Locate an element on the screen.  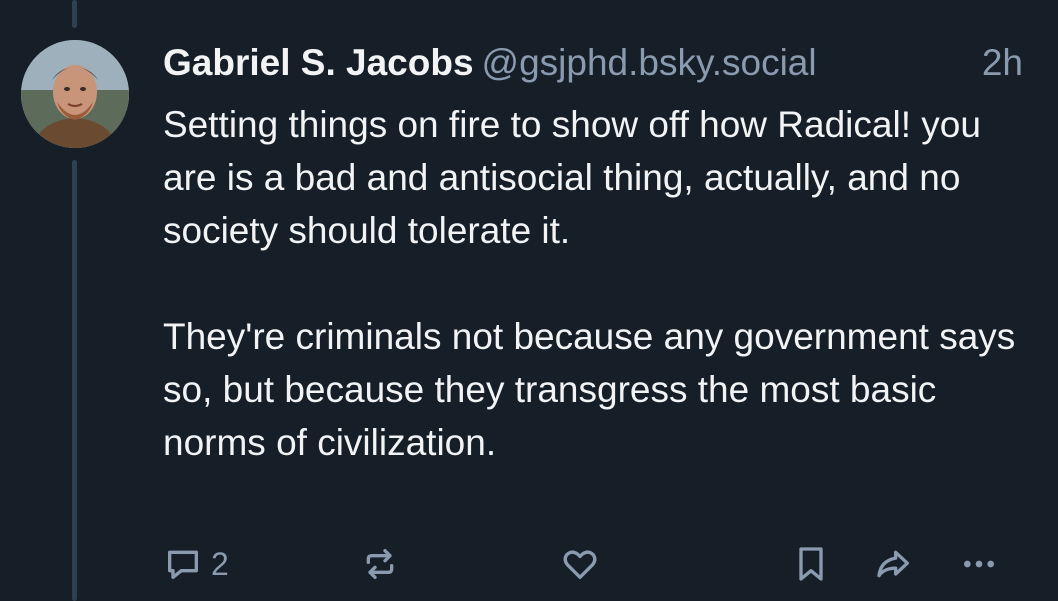
avatar is located at coordinates (75, 94).